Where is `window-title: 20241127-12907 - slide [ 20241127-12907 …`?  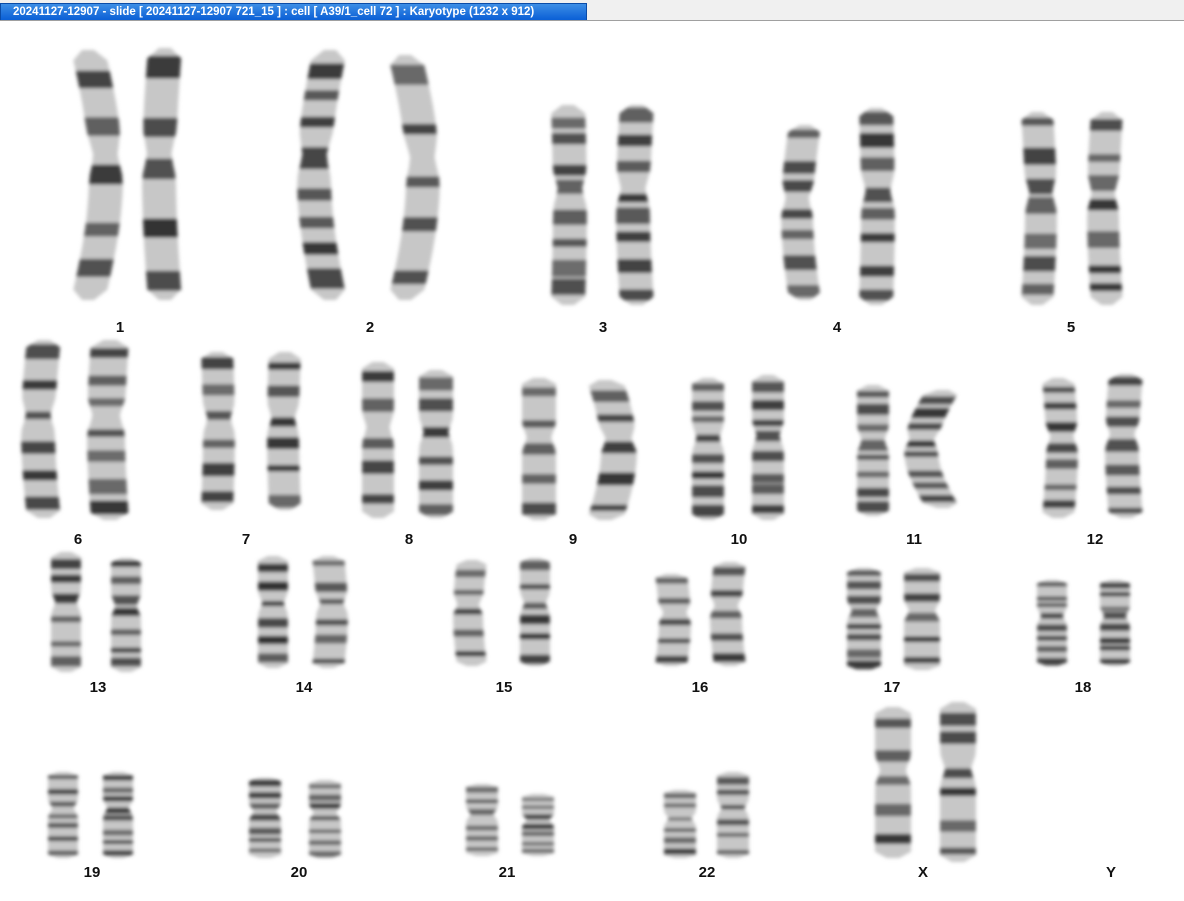 window-title: 20241127-12907 - slide [ 20241127-12907 … is located at coordinates (293, 11).